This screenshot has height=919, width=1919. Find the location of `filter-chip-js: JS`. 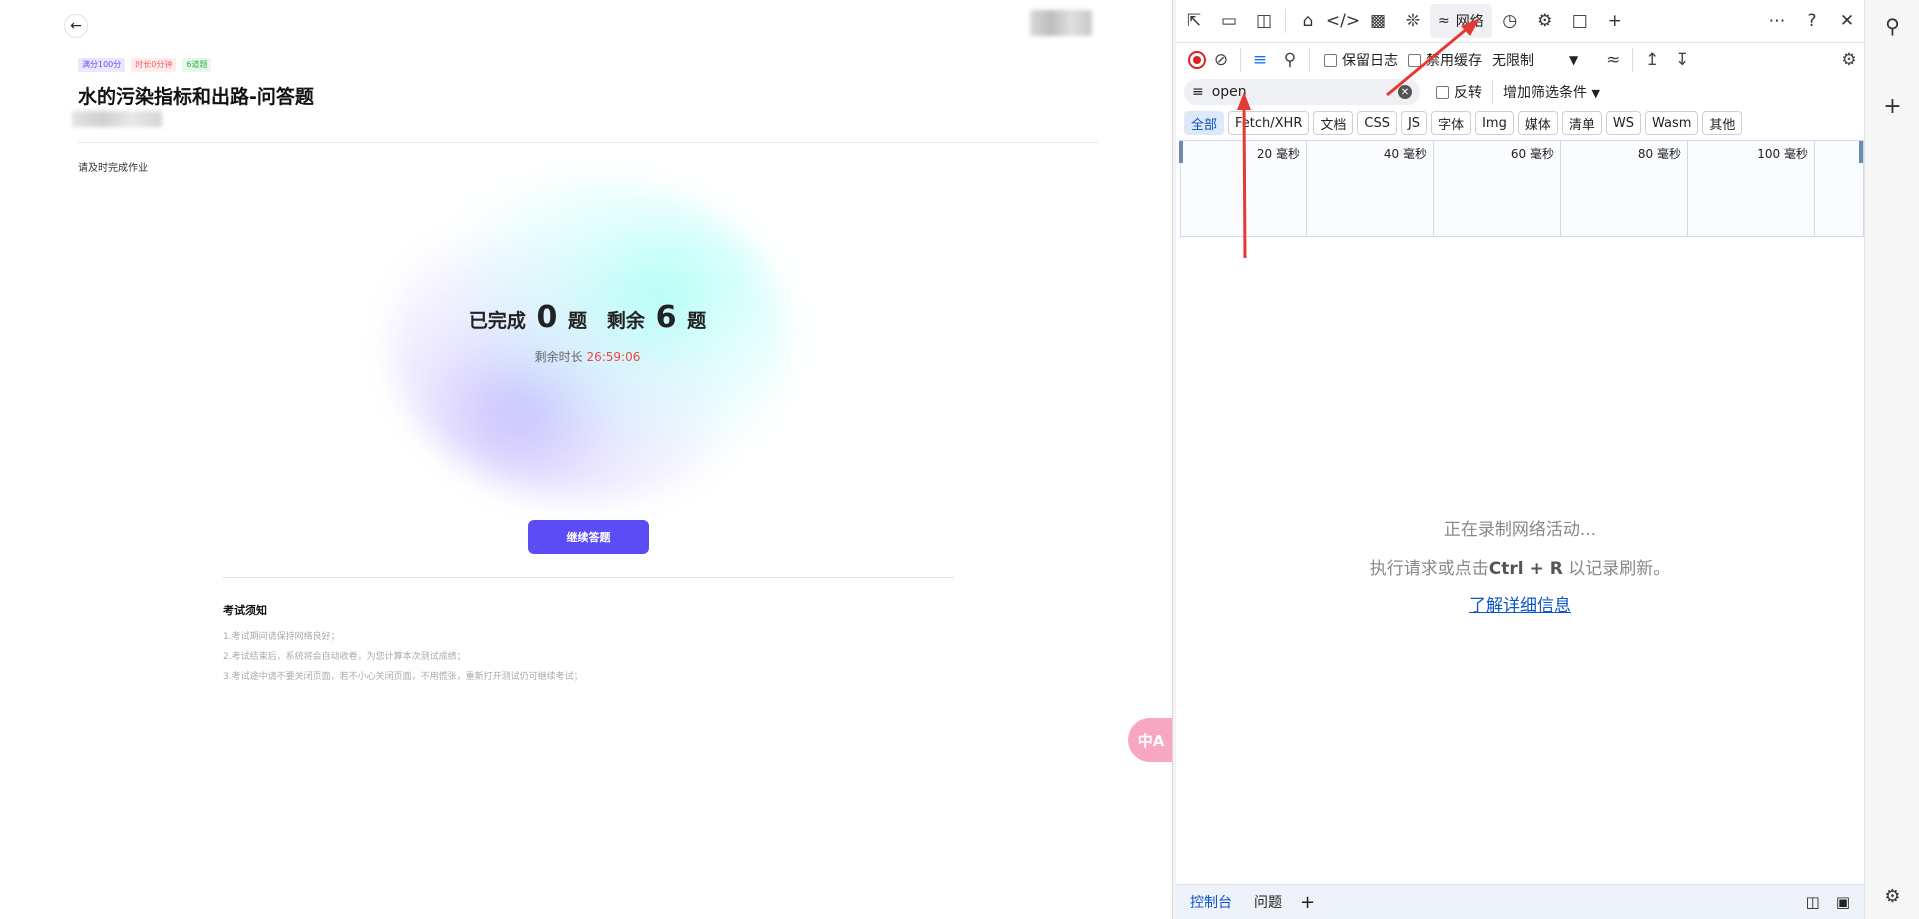

filter-chip-js: JS is located at coordinates (1414, 123).